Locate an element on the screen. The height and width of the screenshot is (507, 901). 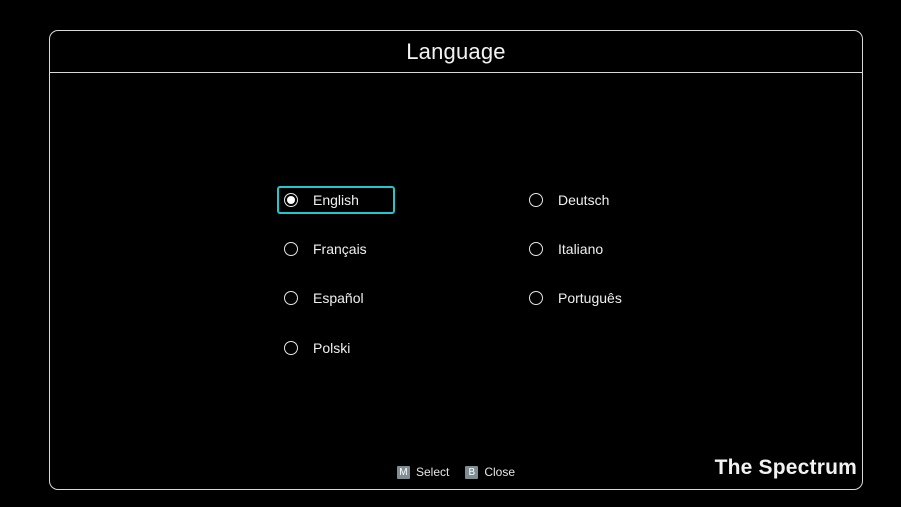
close-hint: Close is located at coordinates (499, 472).